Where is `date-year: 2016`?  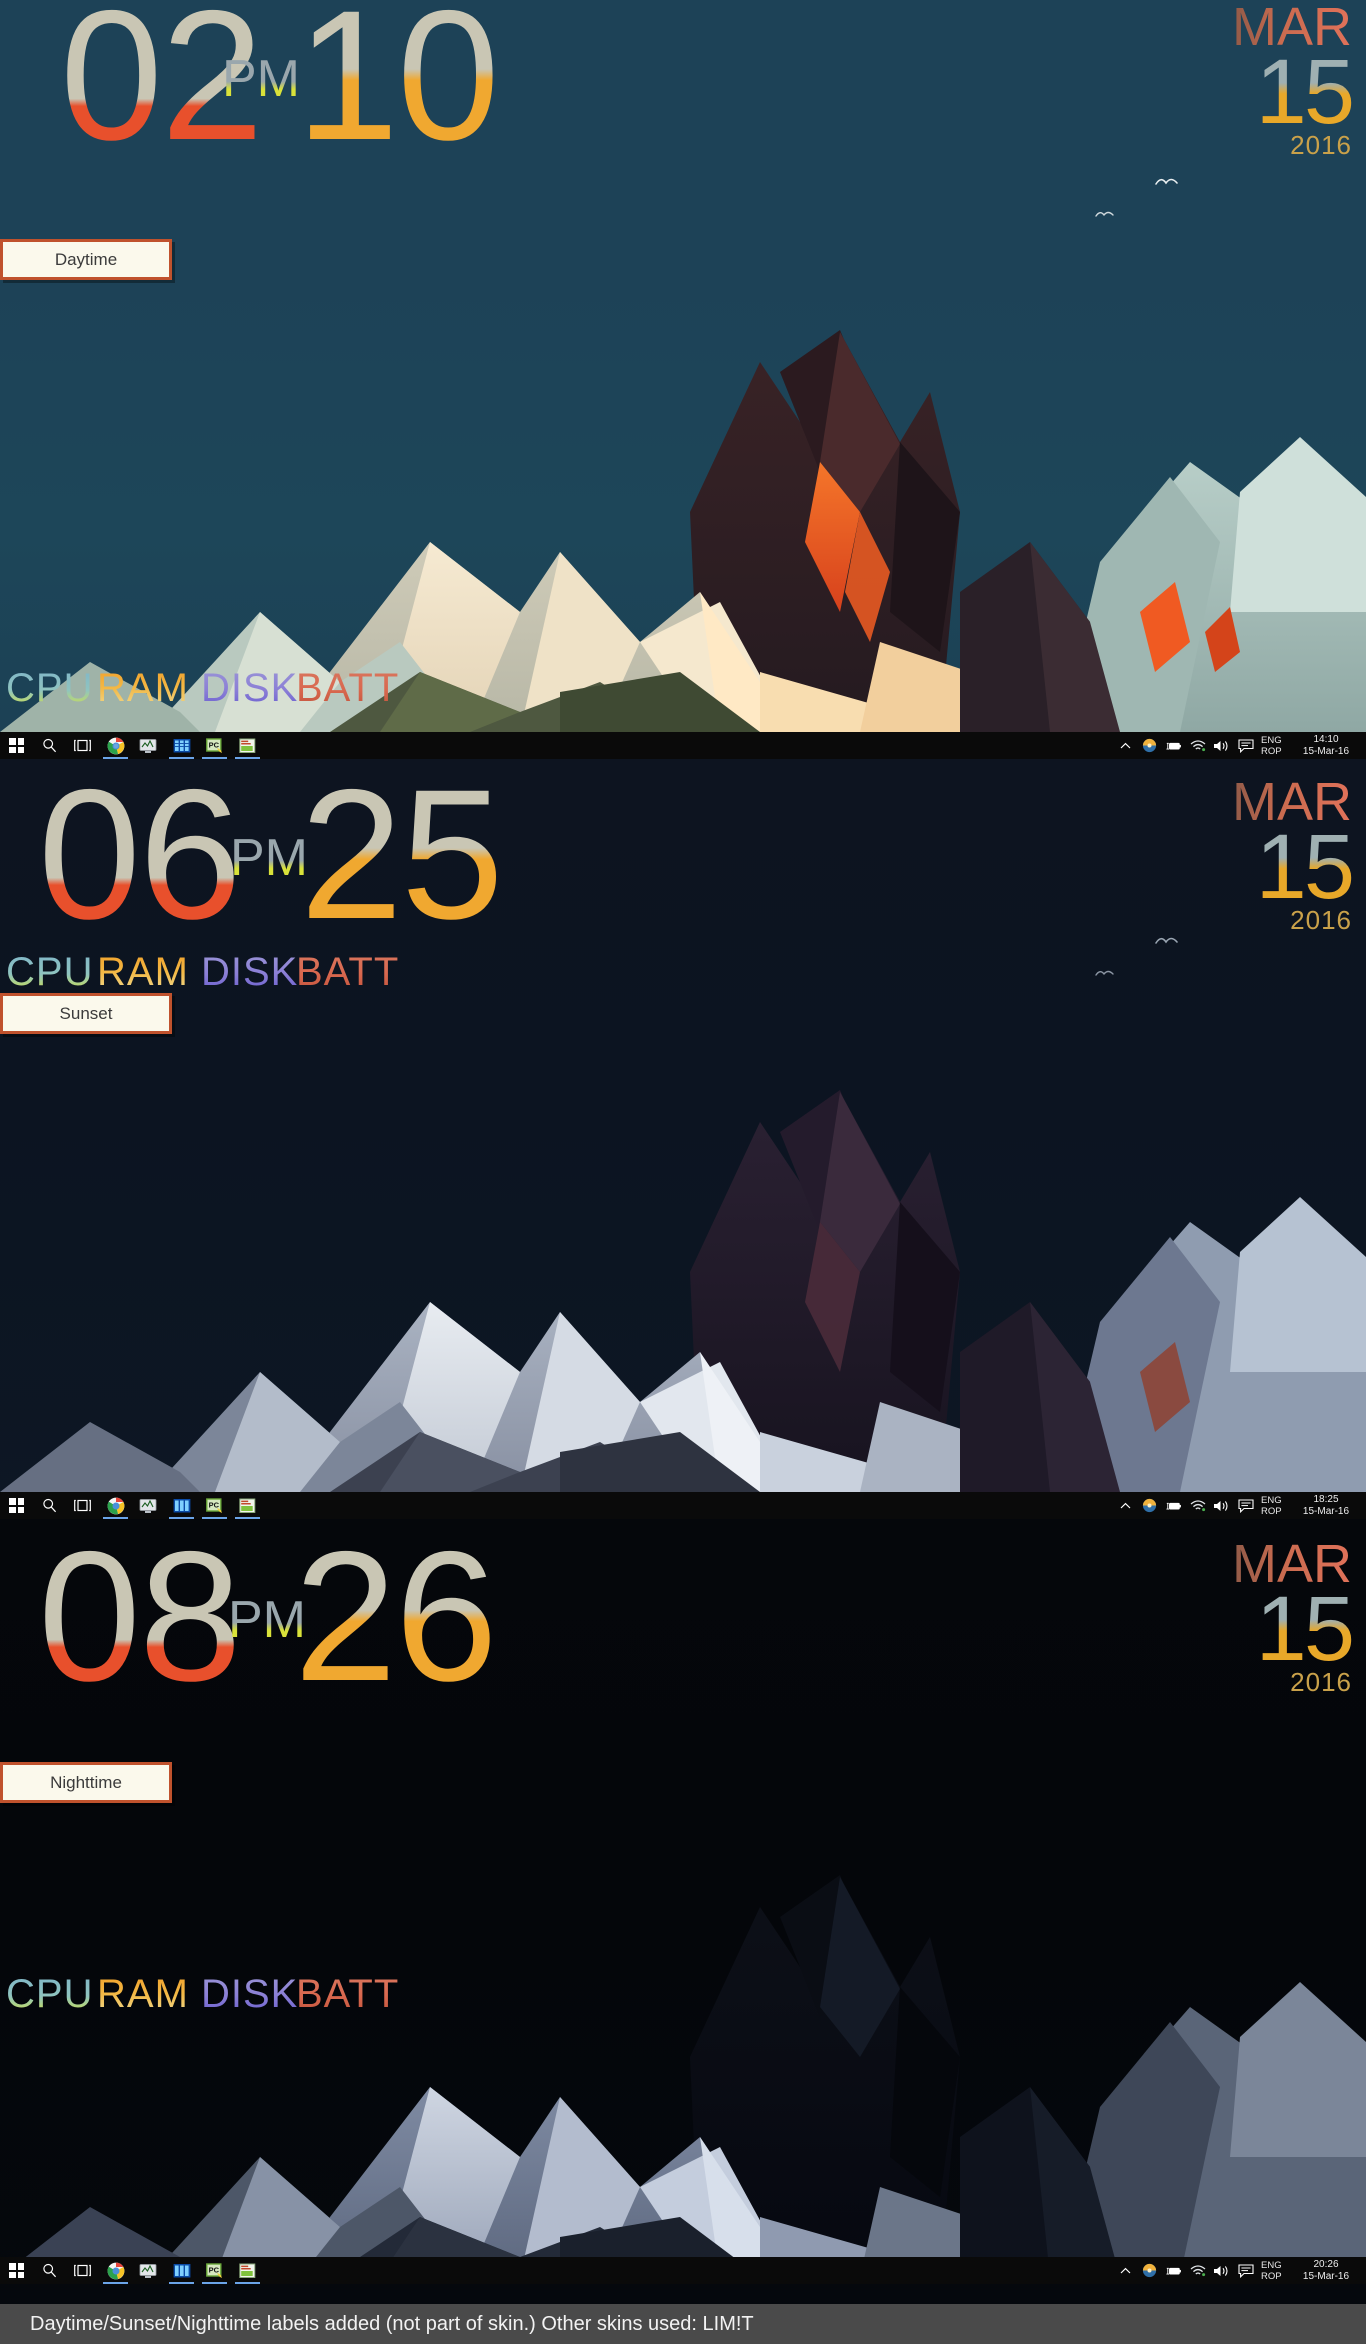 date-year: 2016 is located at coordinates (1321, 920).